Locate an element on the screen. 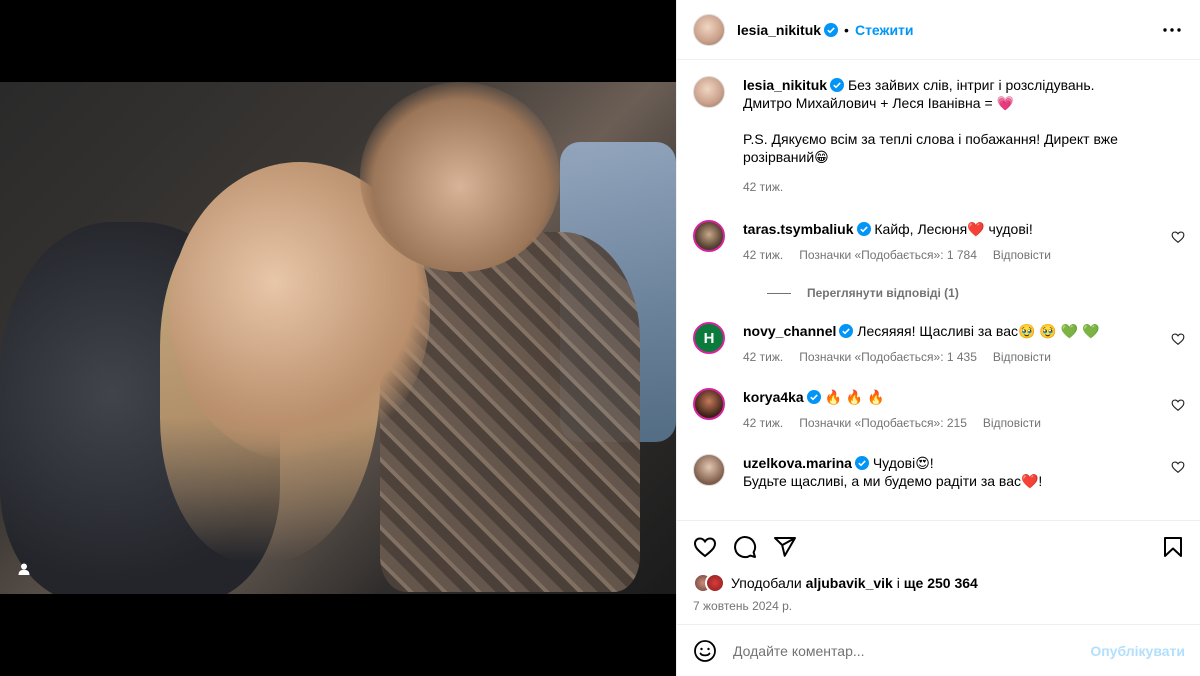 The image size is (1200, 676). caption-text-line2: Дмитро Михайлович + Леся Іванівна = 💗 is located at coordinates (878, 103).